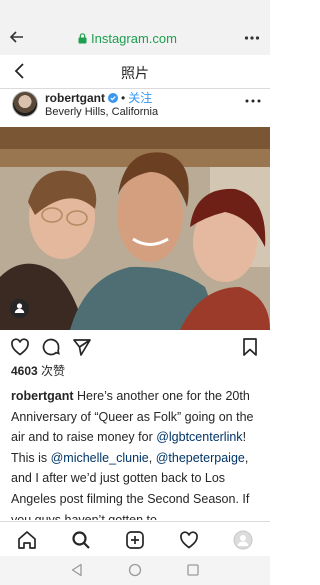  Describe the element at coordinates (19, 308) in the screenshot. I see `user-tag-icon` at that location.